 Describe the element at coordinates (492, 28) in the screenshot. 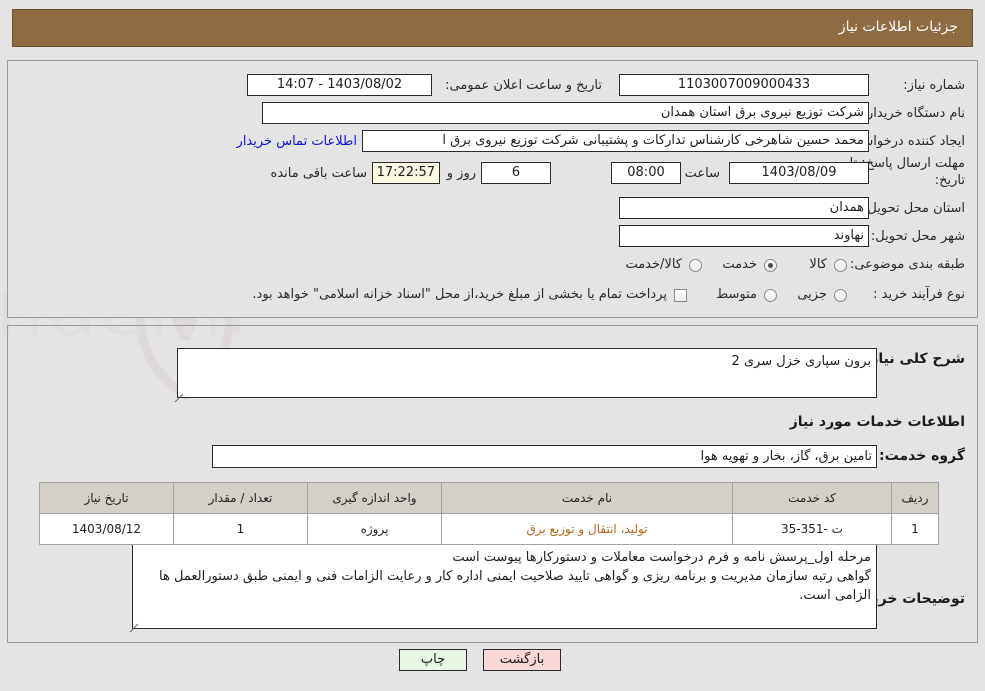

I see `window-title-bar: جزئیات اطلاعات نیاز` at that location.